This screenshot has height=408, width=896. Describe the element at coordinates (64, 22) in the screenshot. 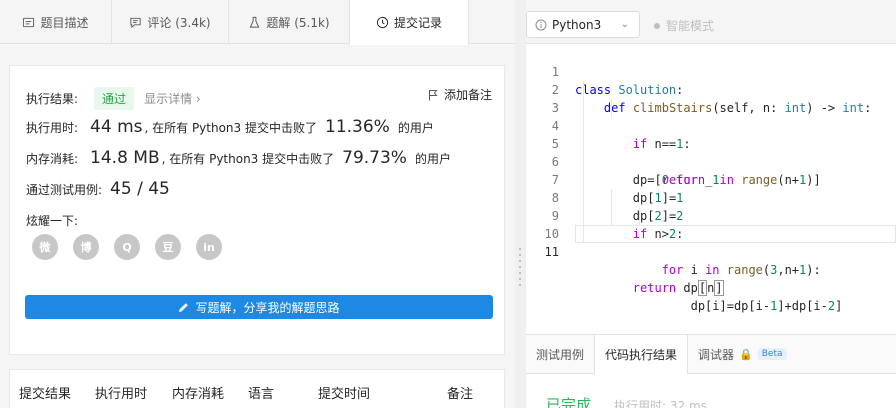

I see `tab-description-label: 题目描述` at that location.